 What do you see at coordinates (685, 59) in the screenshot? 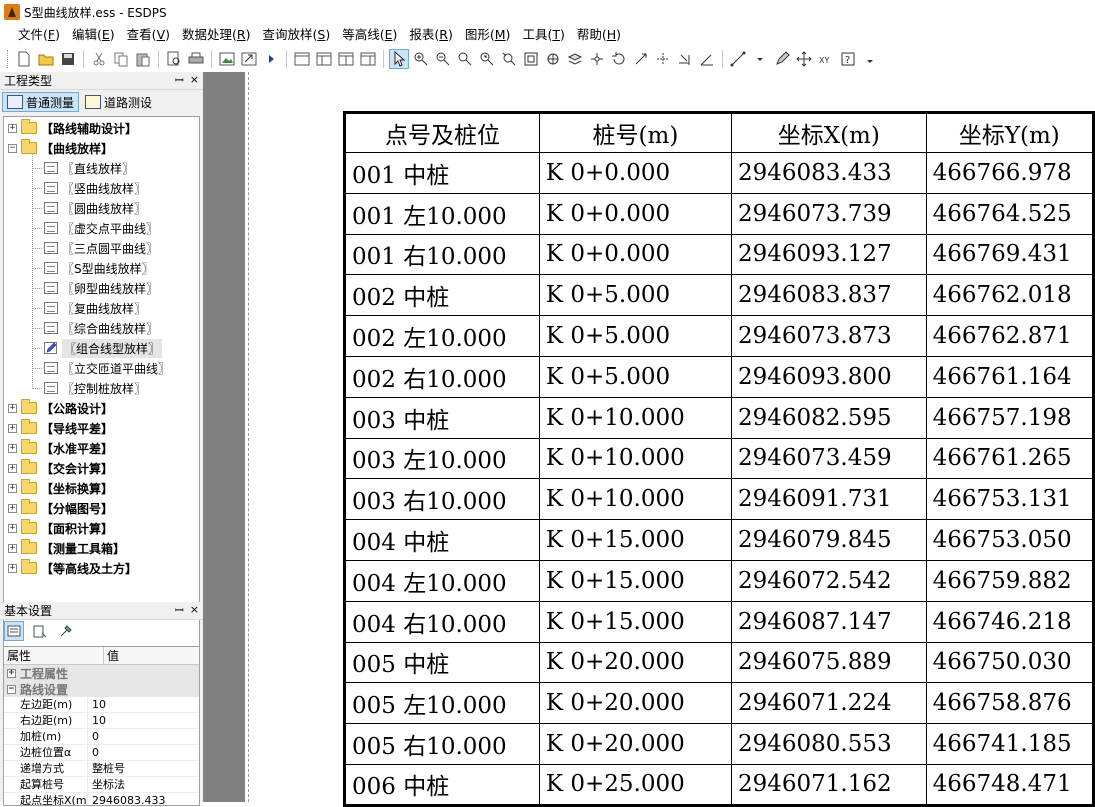
I see `extend-icon` at bounding box center [685, 59].